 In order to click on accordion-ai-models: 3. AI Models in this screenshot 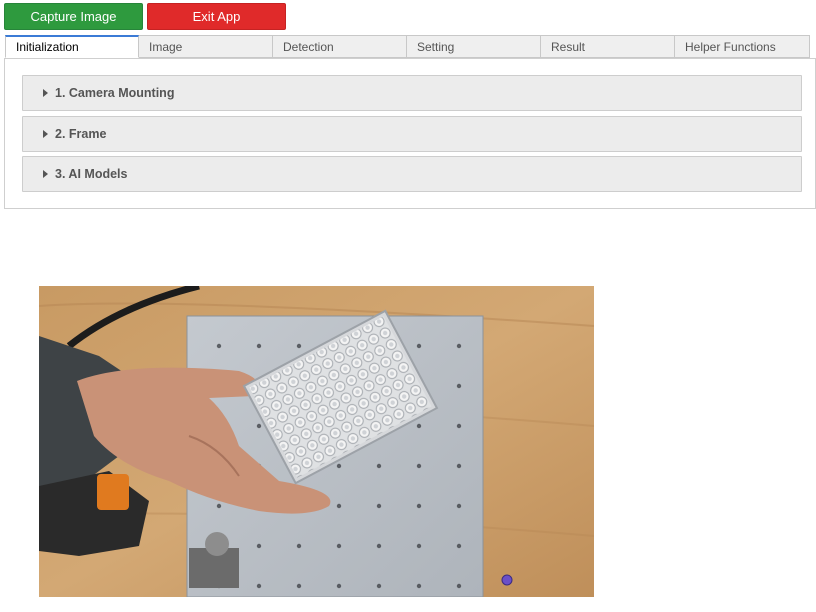, I will do `click(412, 174)`.